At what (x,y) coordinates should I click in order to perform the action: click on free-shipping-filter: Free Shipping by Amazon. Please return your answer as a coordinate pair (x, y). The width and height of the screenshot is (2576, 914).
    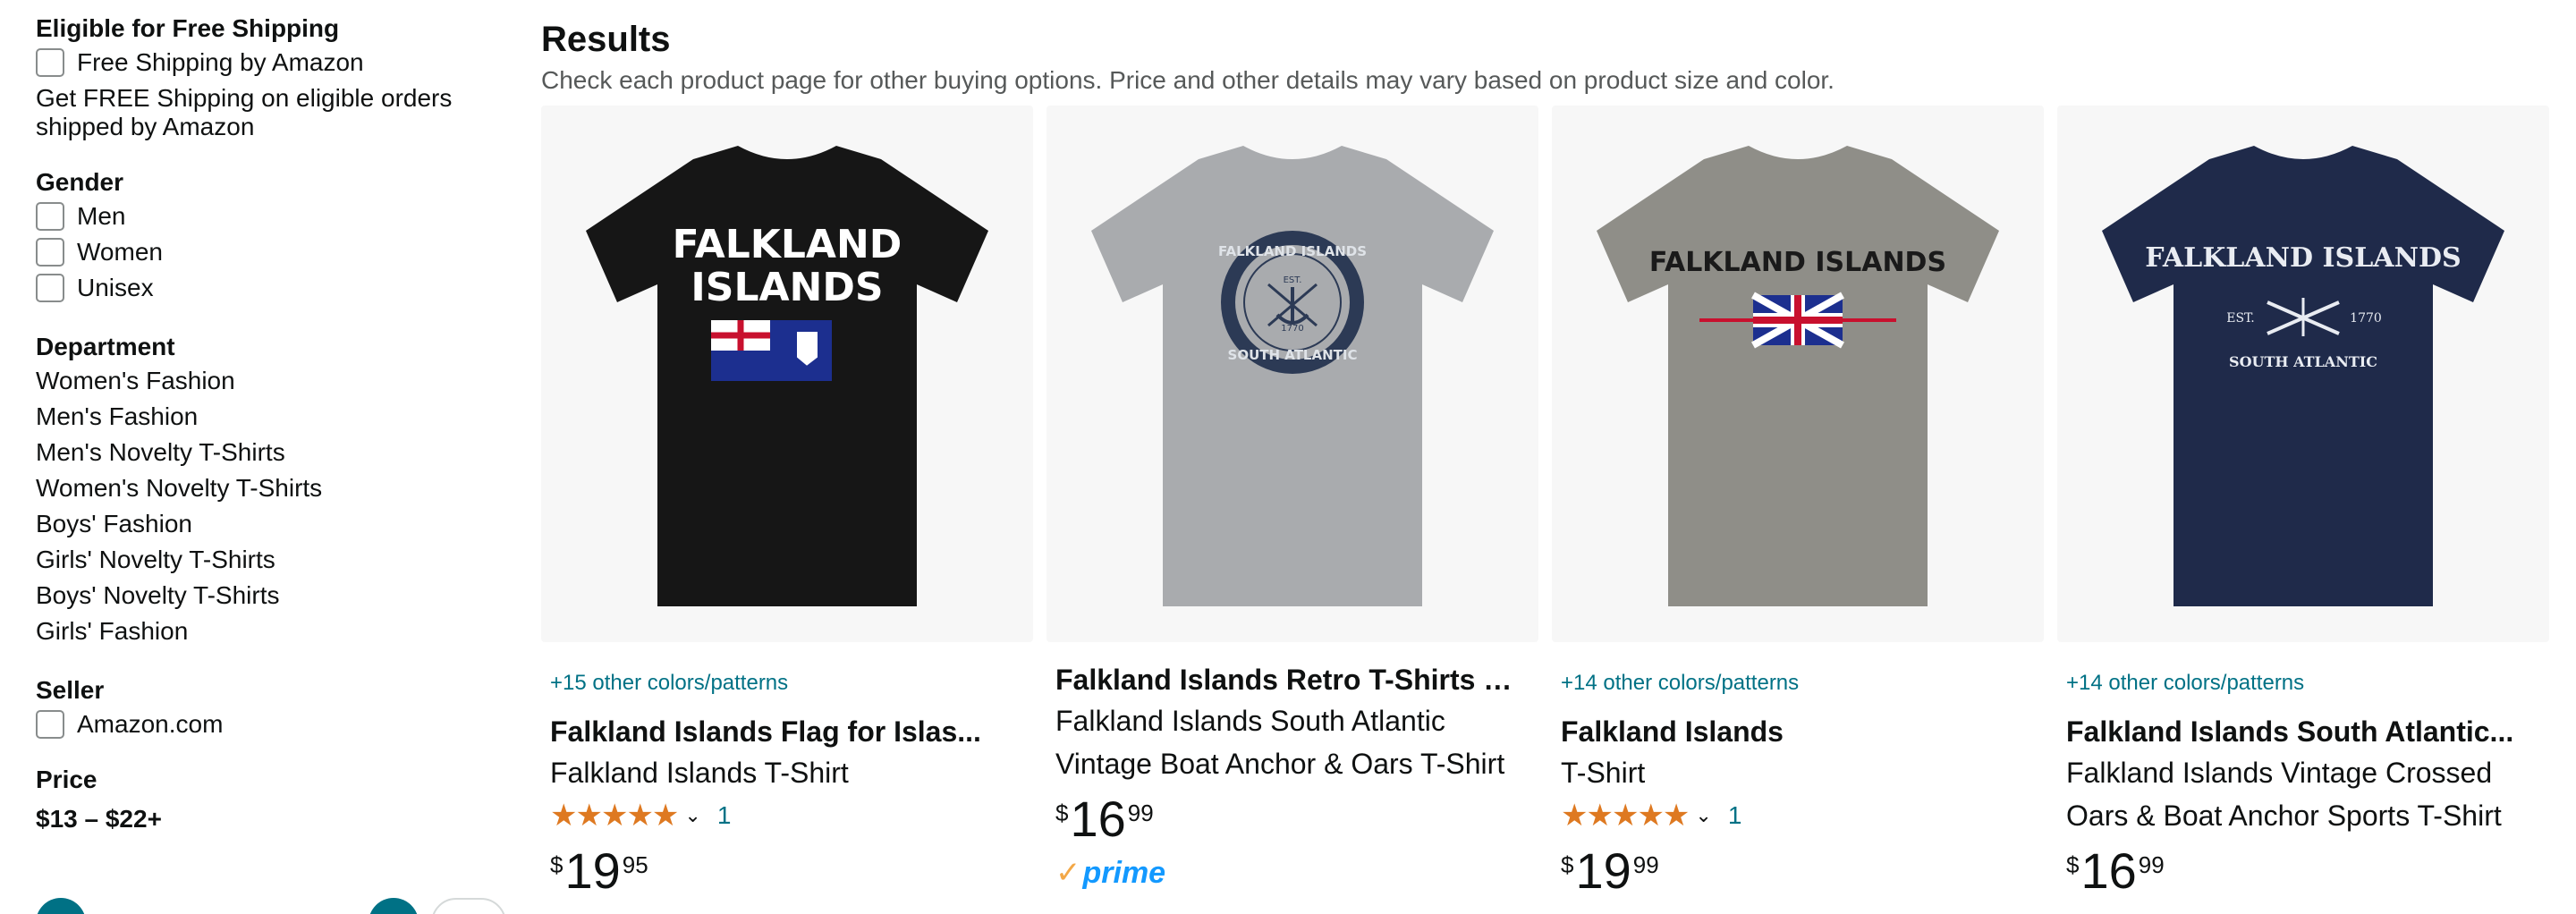
    Looking at the image, I should click on (268, 62).